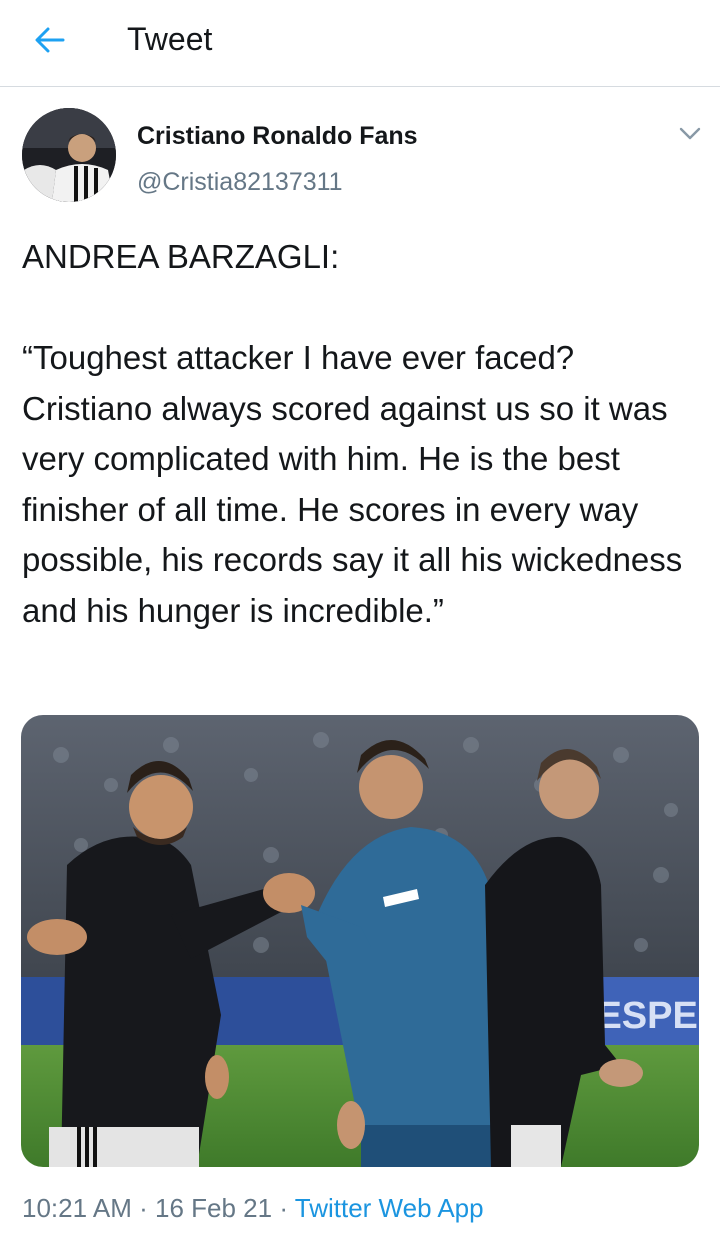 This screenshot has height=1241, width=720. I want to click on page-title: Tweet, so click(170, 39).